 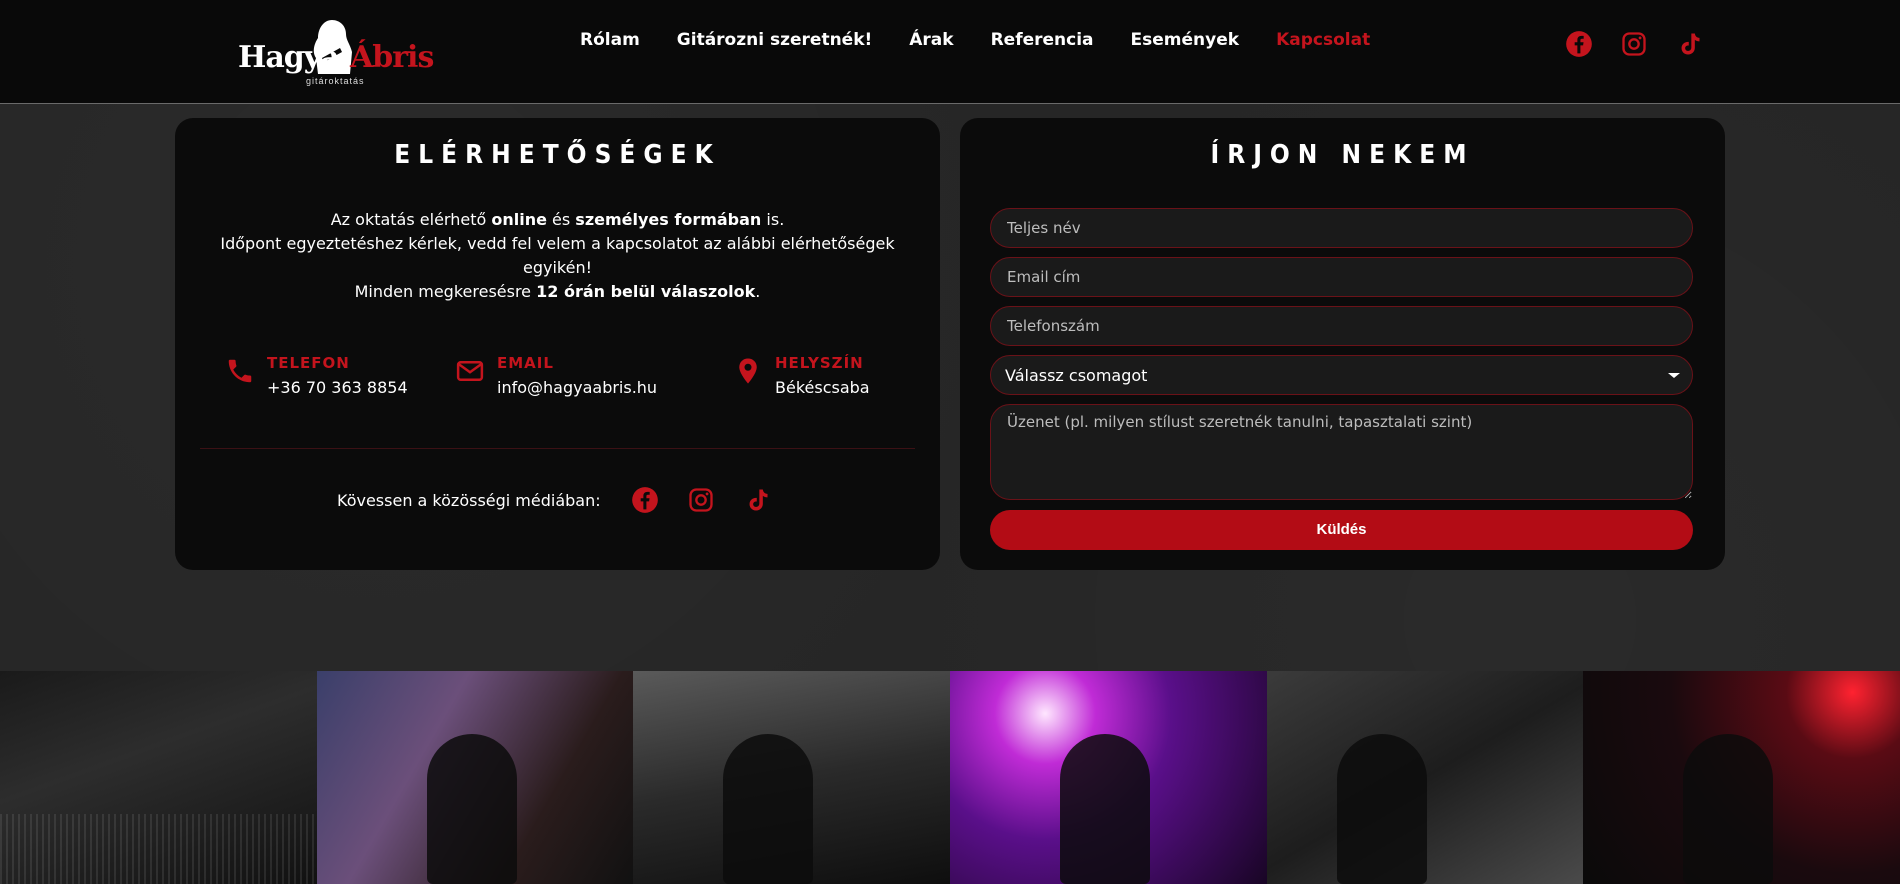 I want to click on contact-phone-value: +36 70 363 8854, so click(x=337, y=387).